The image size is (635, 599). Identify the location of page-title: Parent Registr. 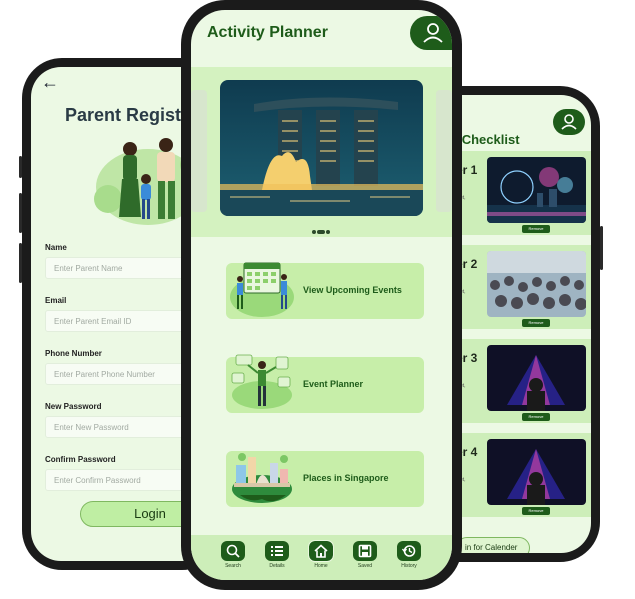
(127, 115).